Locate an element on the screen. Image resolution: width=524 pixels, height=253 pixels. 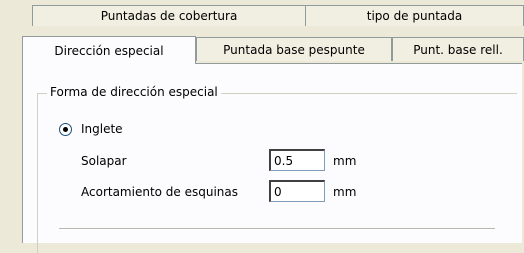
tab-label: Punt. base rell. is located at coordinates (458, 49).